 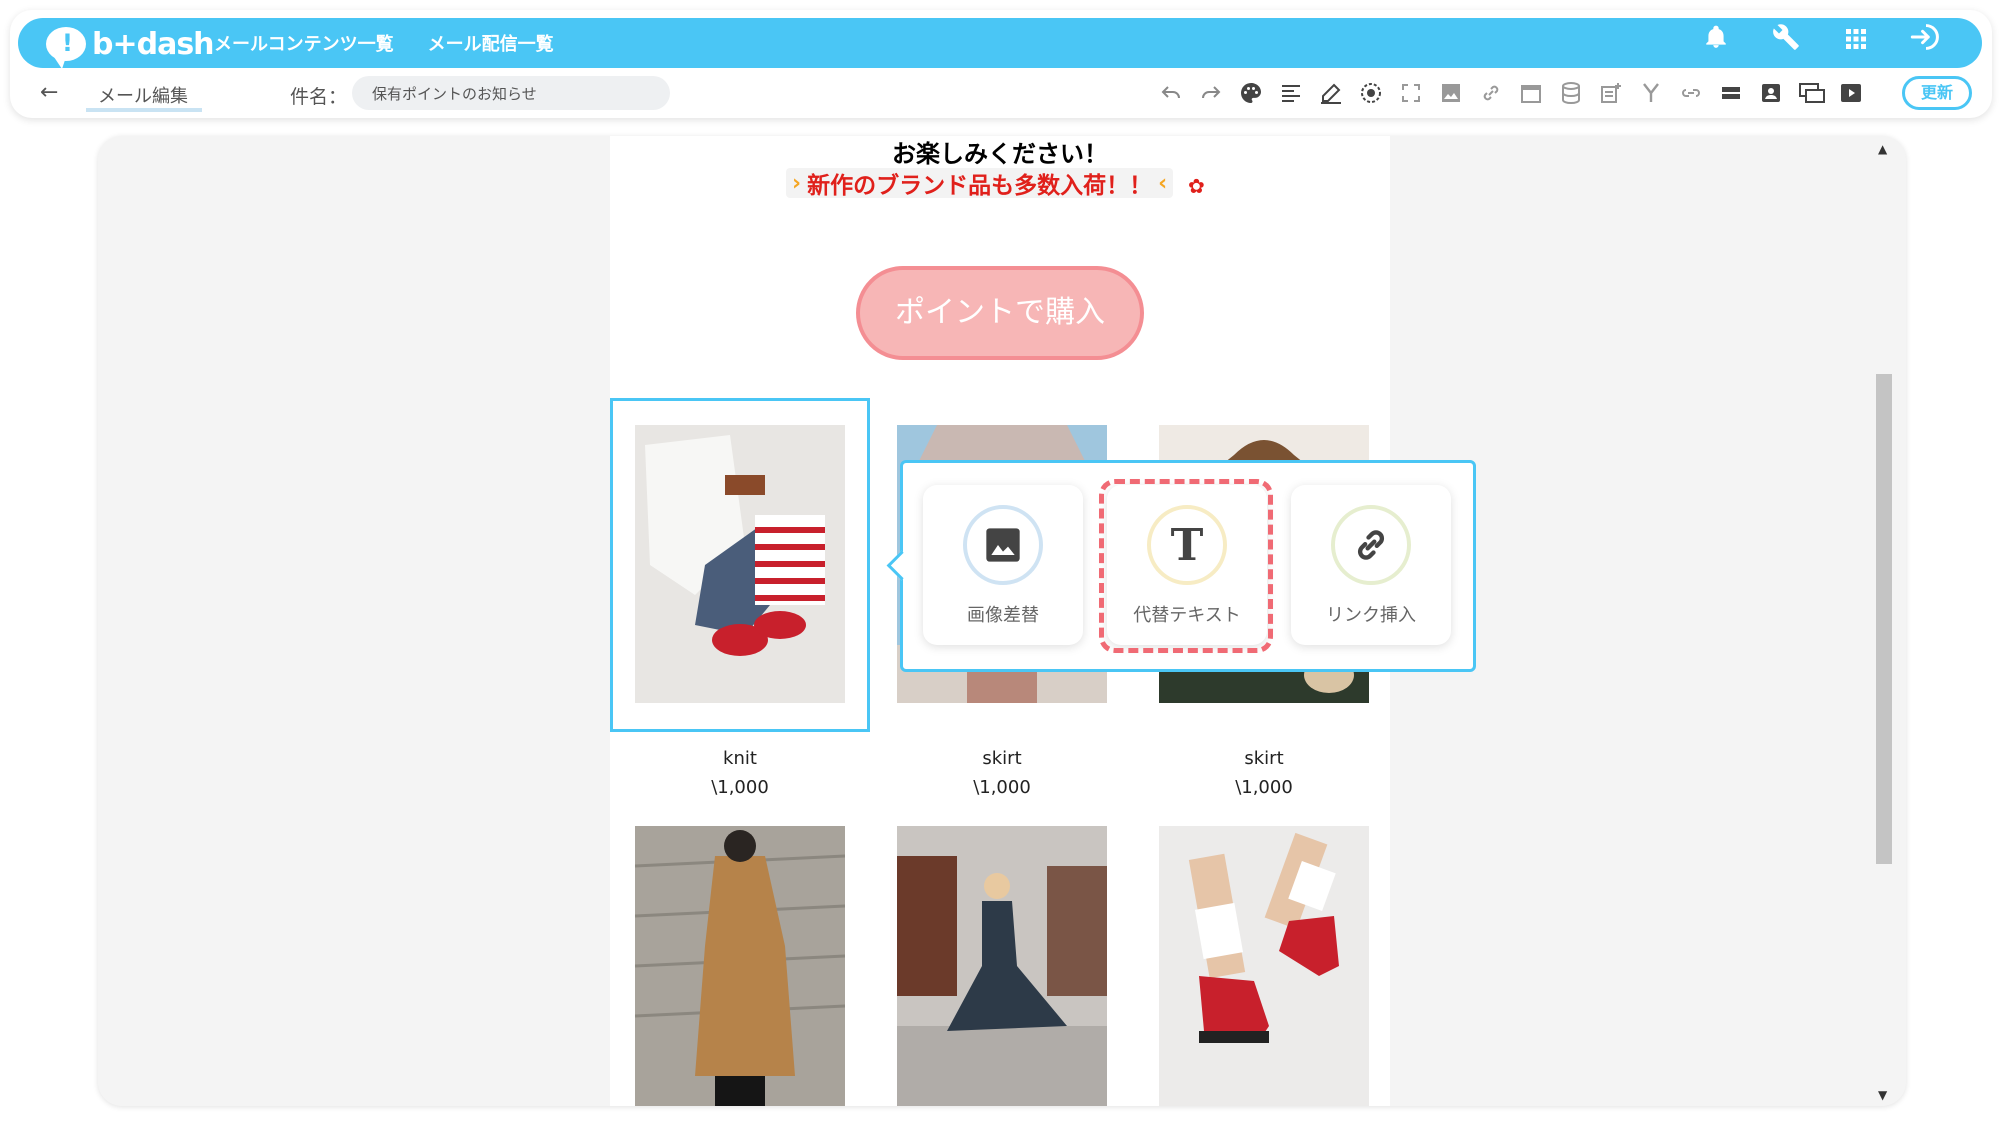 I want to click on redo-icon, so click(x=1211, y=94).